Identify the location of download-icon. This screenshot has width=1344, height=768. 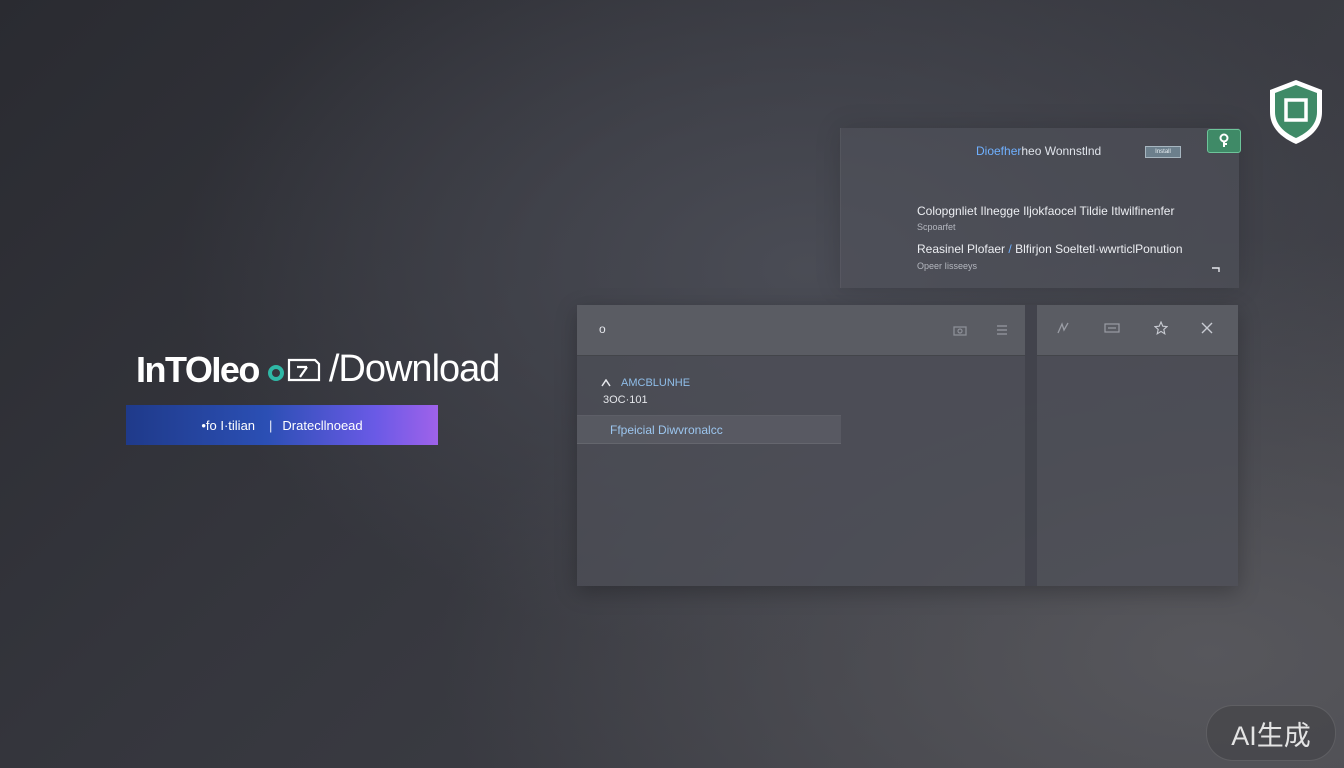
(295, 370).